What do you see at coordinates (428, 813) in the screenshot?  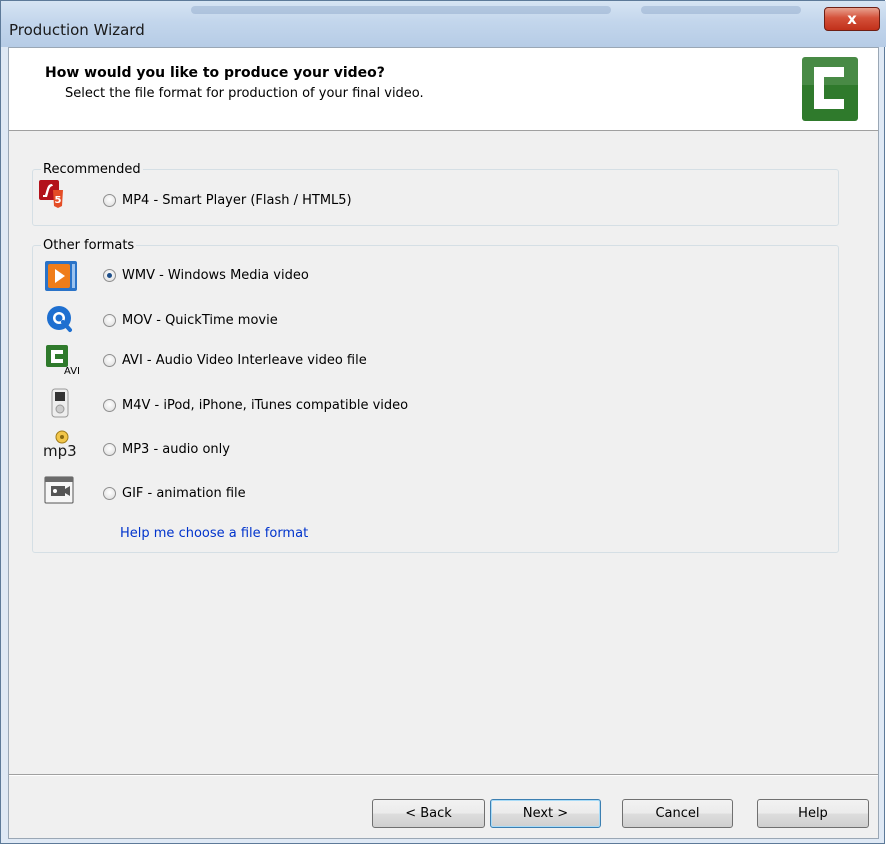 I see `back-button: < Back` at bounding box center [428, 813].